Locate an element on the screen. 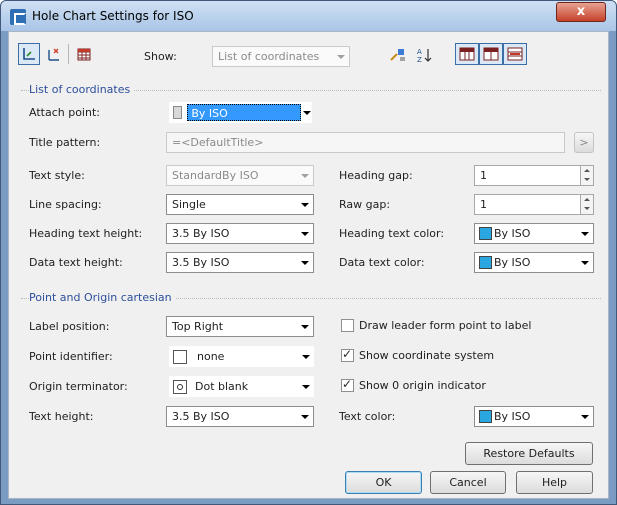  leader-pen-icon is located at coordinates (397, 55).